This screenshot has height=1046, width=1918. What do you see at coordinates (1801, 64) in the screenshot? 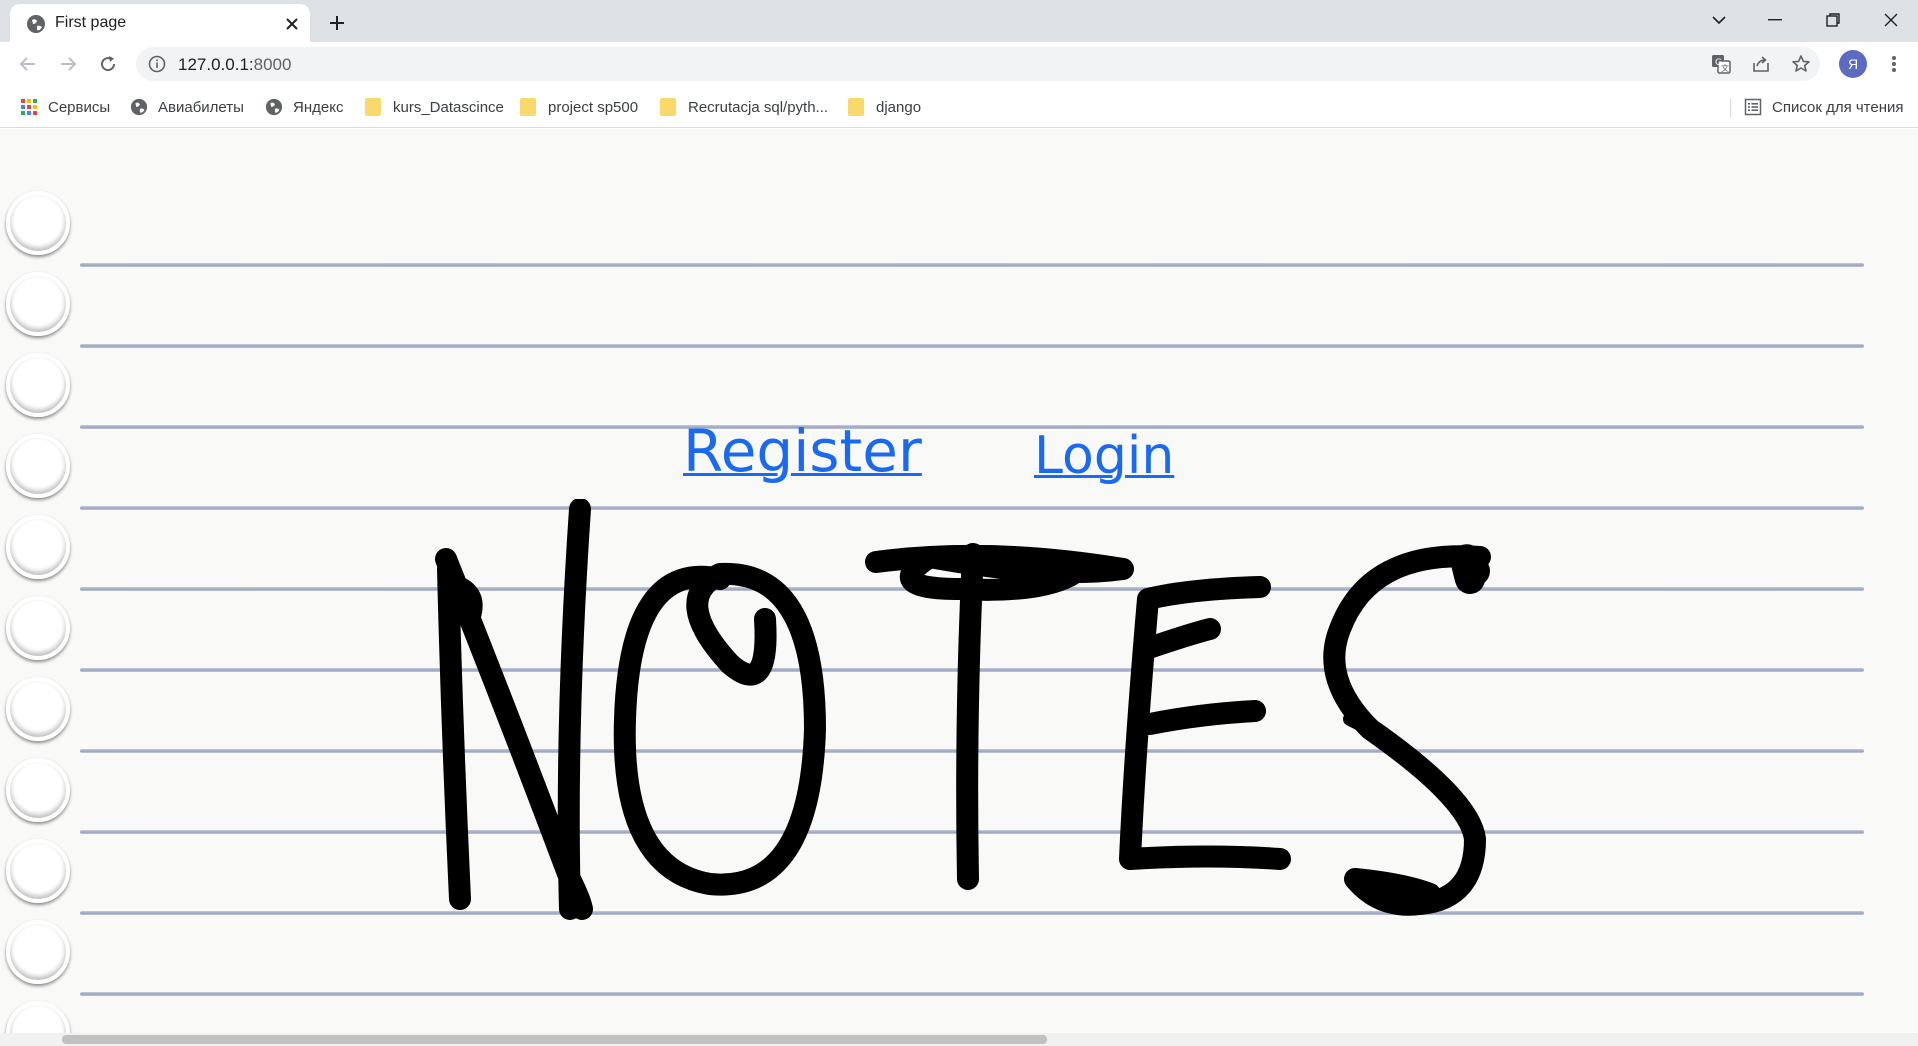
I see `bookmark-star-icon` at bounding box center [1801, 64].